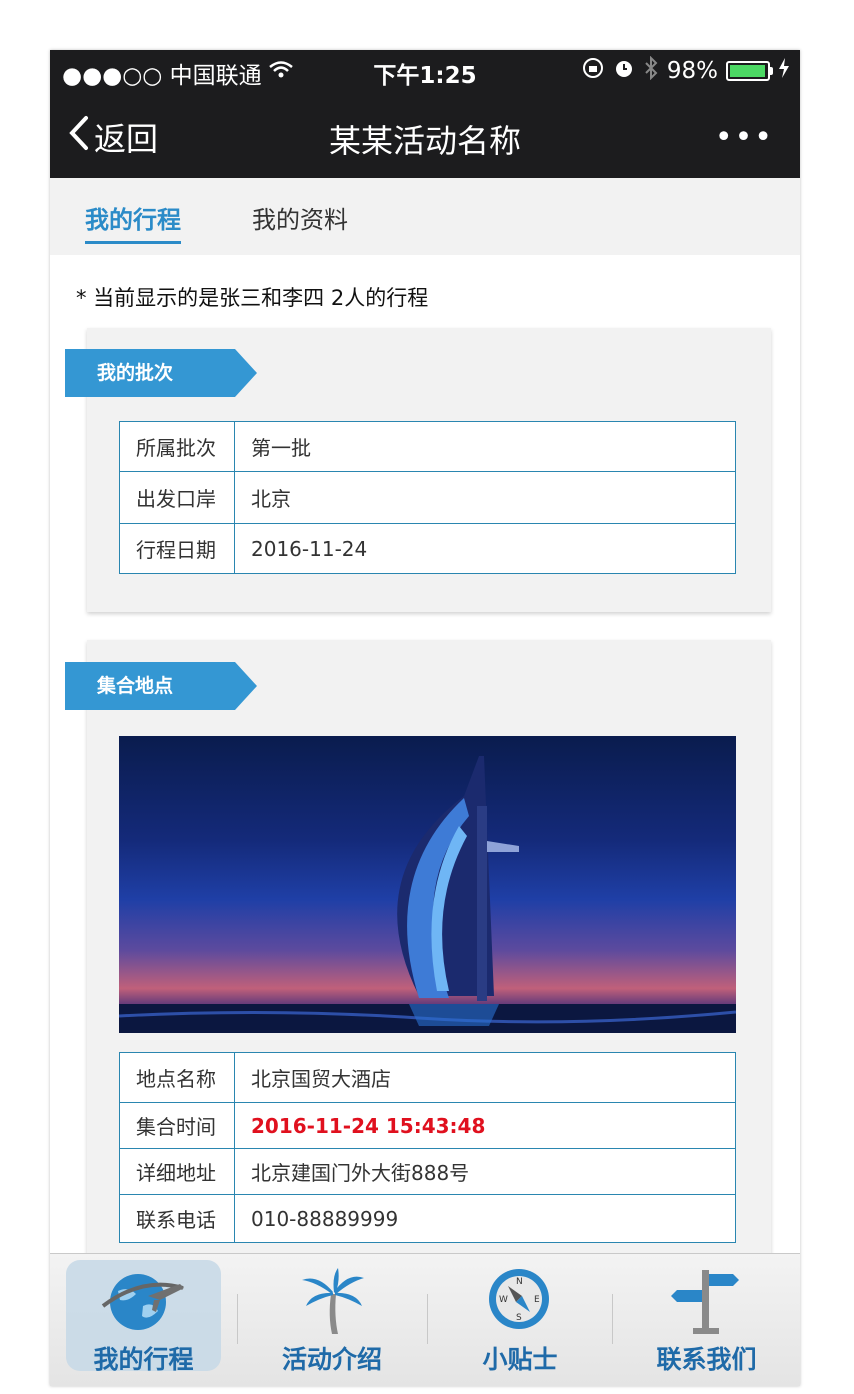  What do you see at coordinates (252, 298) in the screenshot?
I see `itinerary-notice: * 当前显示的是张三和李四 2人的行程` at bounding box center [252, 298].